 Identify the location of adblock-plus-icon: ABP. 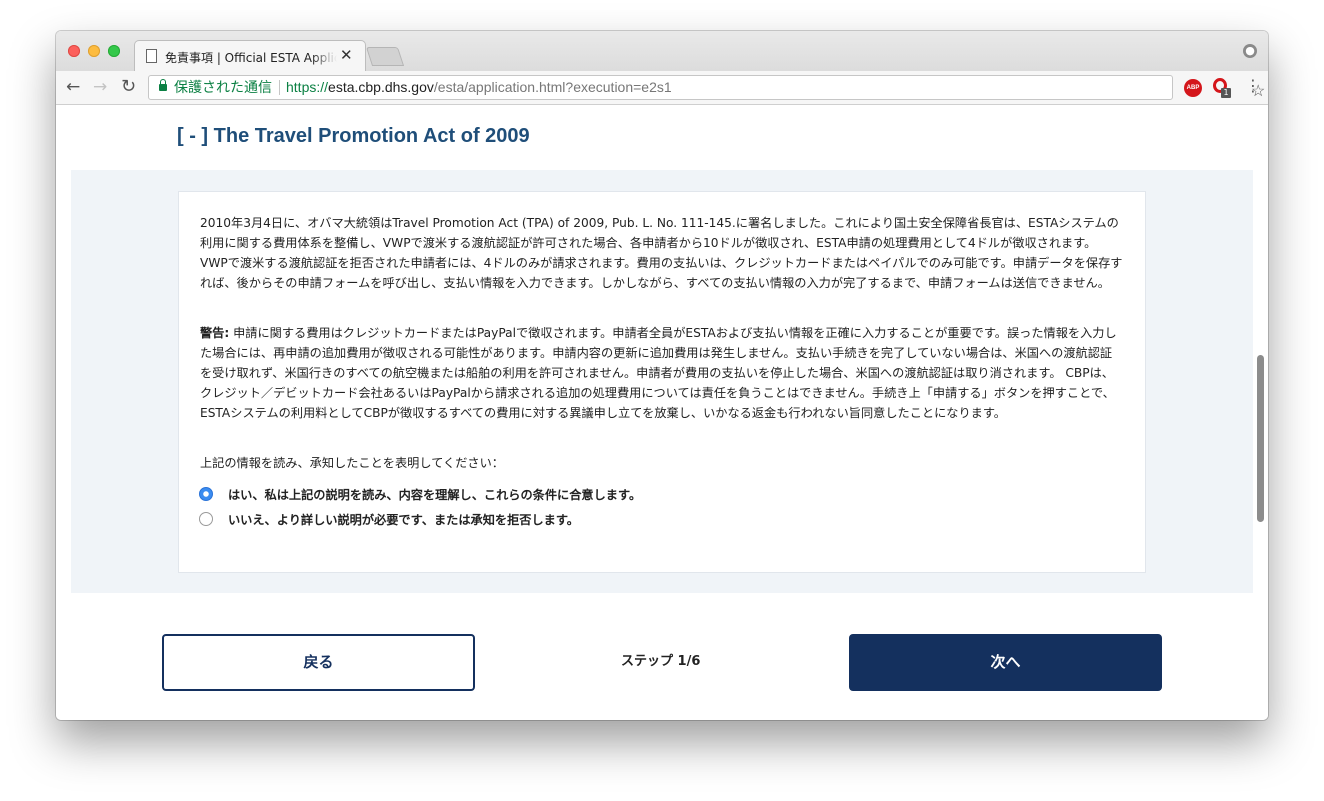
(1193, 88).